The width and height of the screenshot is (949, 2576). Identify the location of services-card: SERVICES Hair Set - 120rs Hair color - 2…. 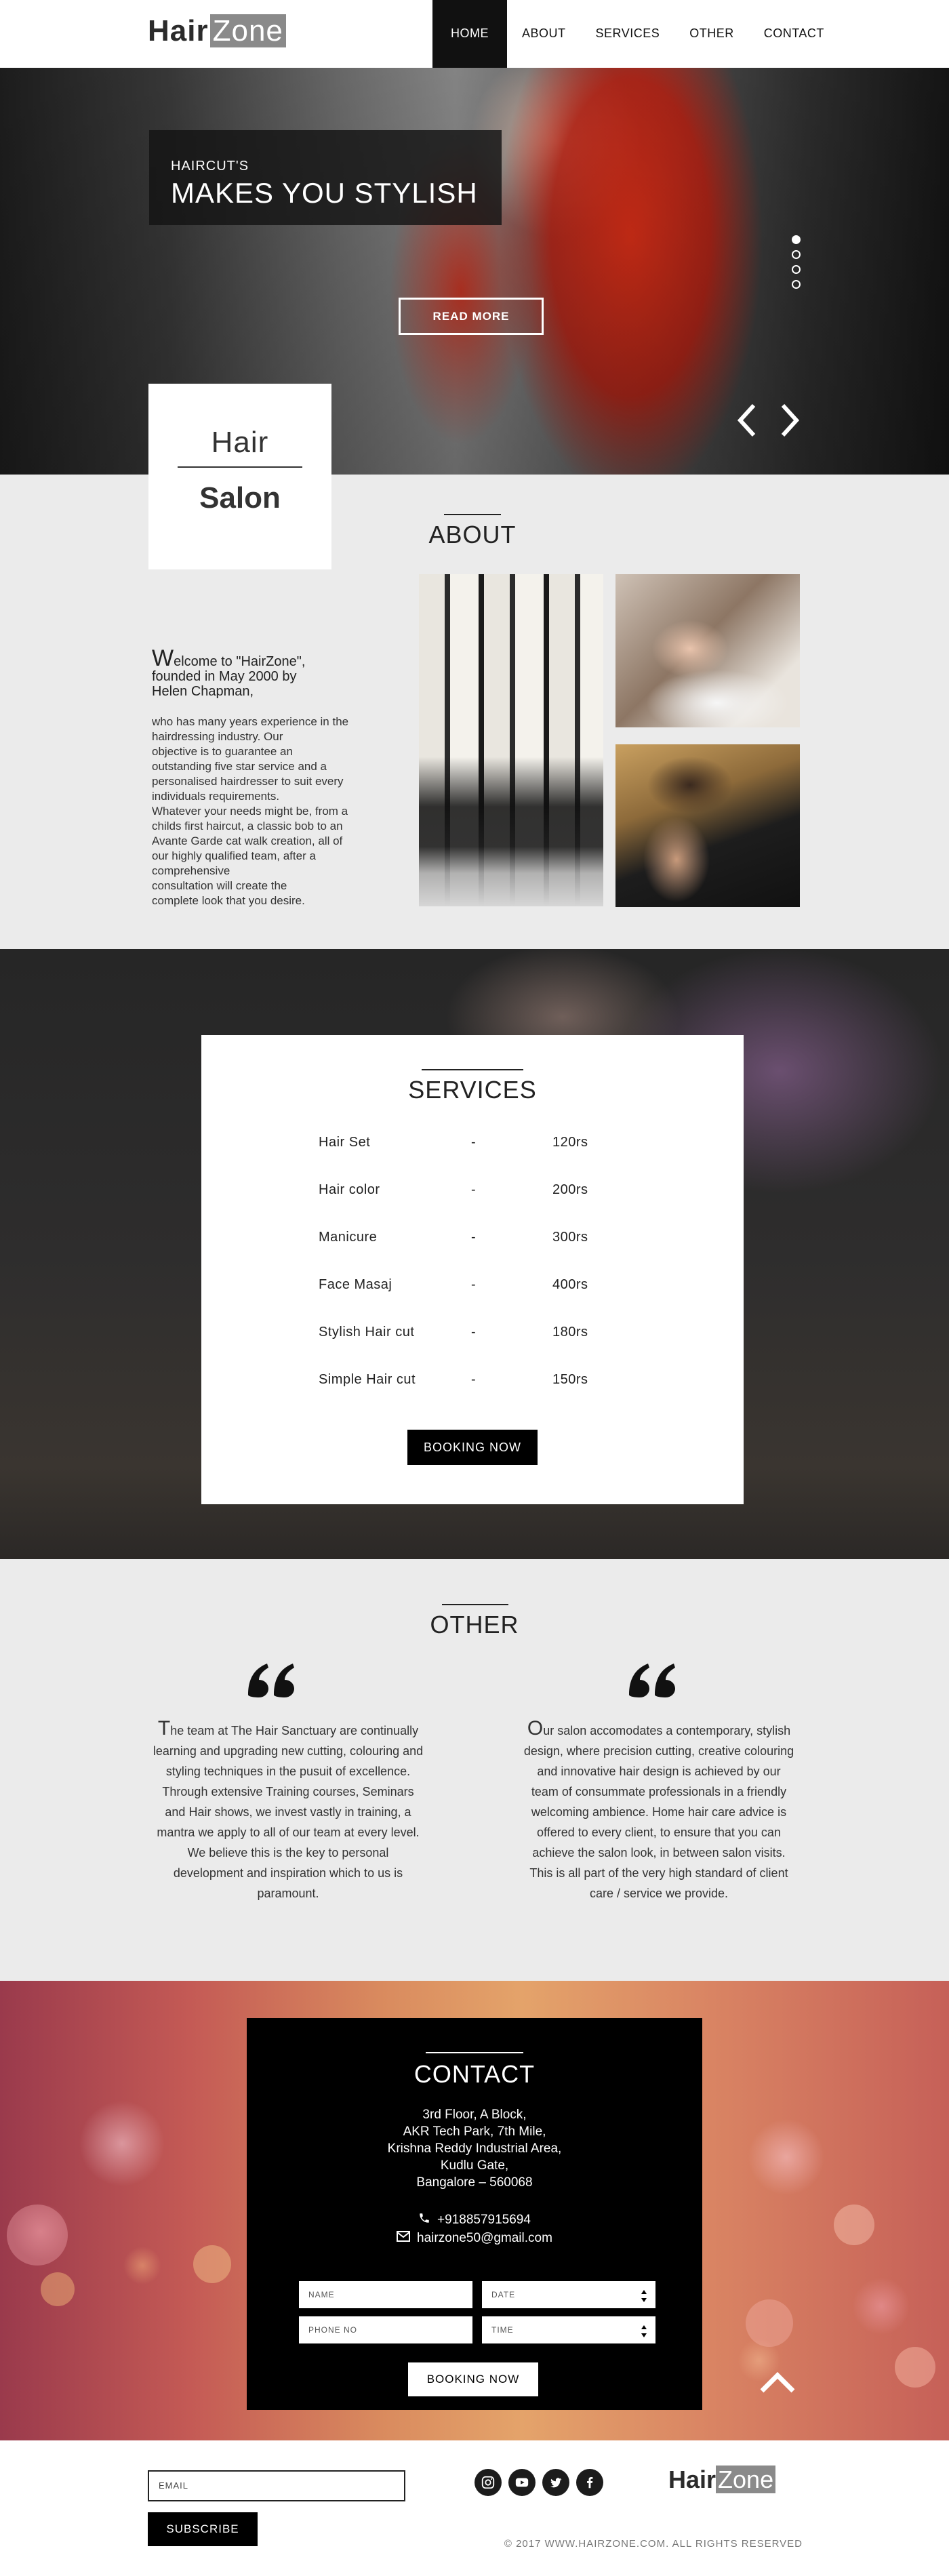
(472, 1269).